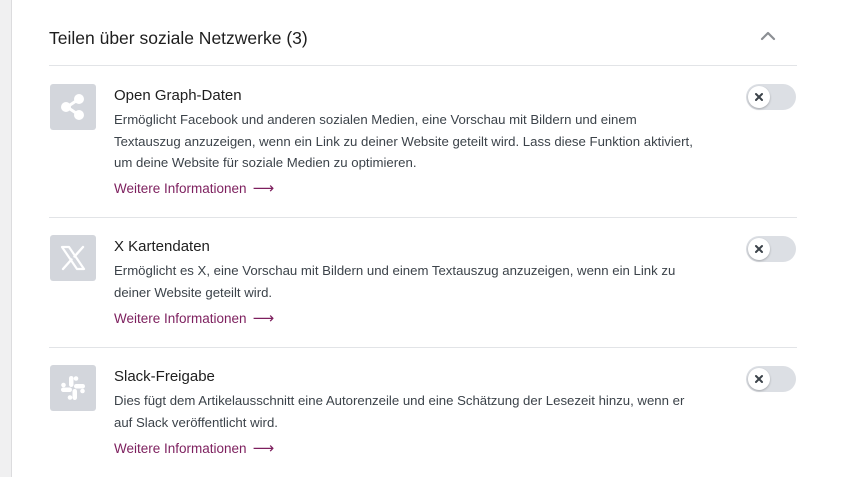  I want to click on collapse-button, so click(768, 36).